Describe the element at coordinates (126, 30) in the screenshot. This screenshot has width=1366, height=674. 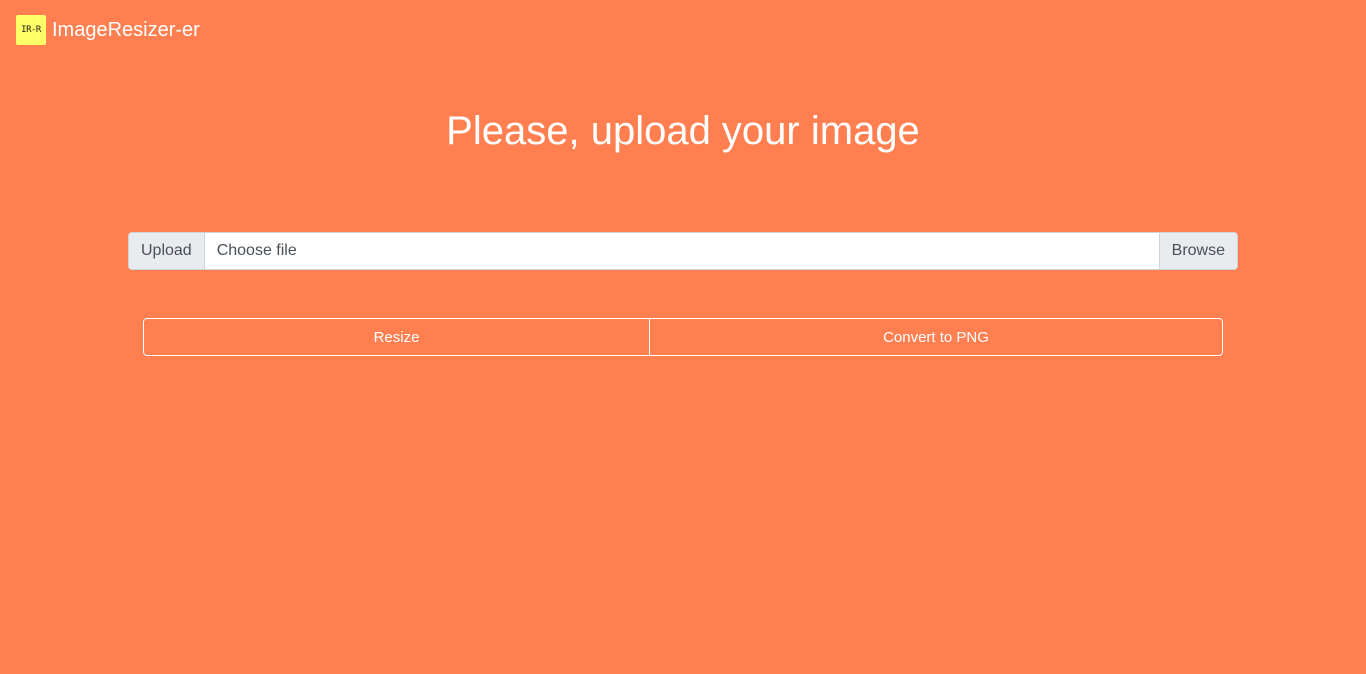
I see `app-brand: ImageResizer-er` at that location.